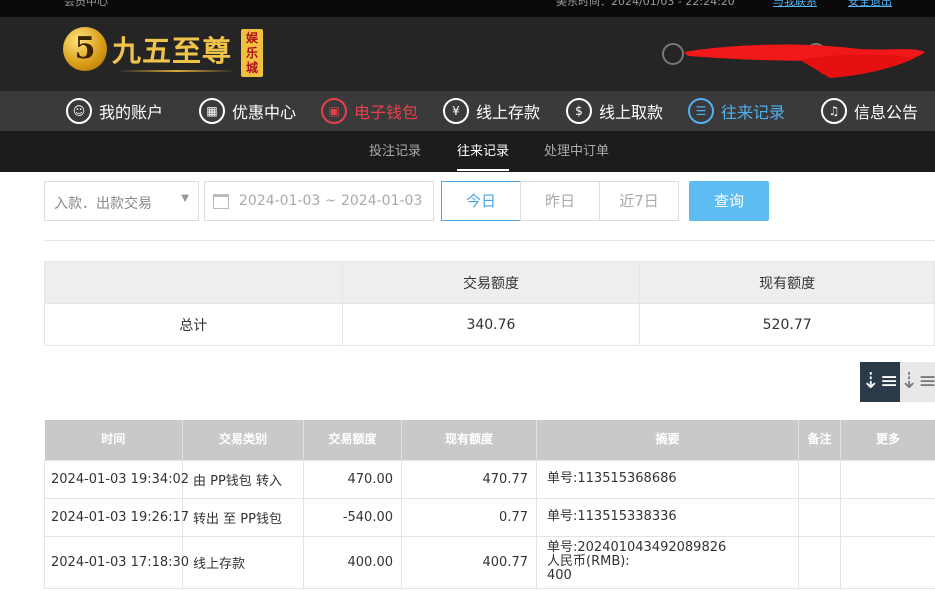 This screenshot has height=591, width=935. Describe the element at coordinates (85, 49) in the screenshot. I see `logo-emblem: 5` at that location.